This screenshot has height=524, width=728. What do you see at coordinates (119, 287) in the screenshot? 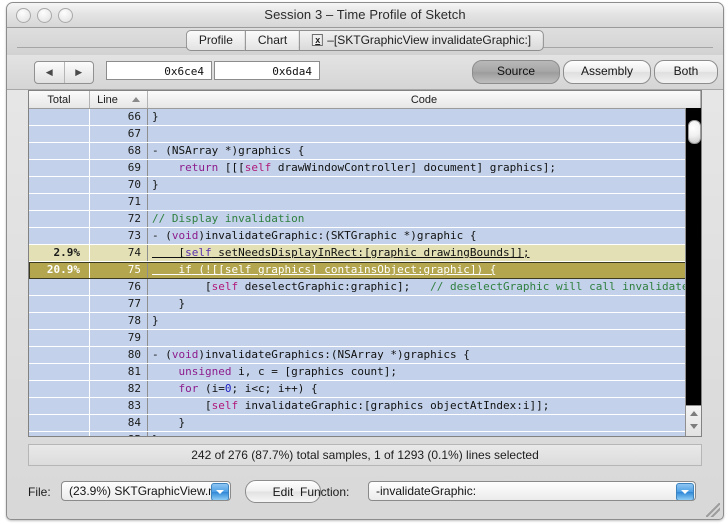
I see `cell-line: 76` at bounding box center [119, 287].